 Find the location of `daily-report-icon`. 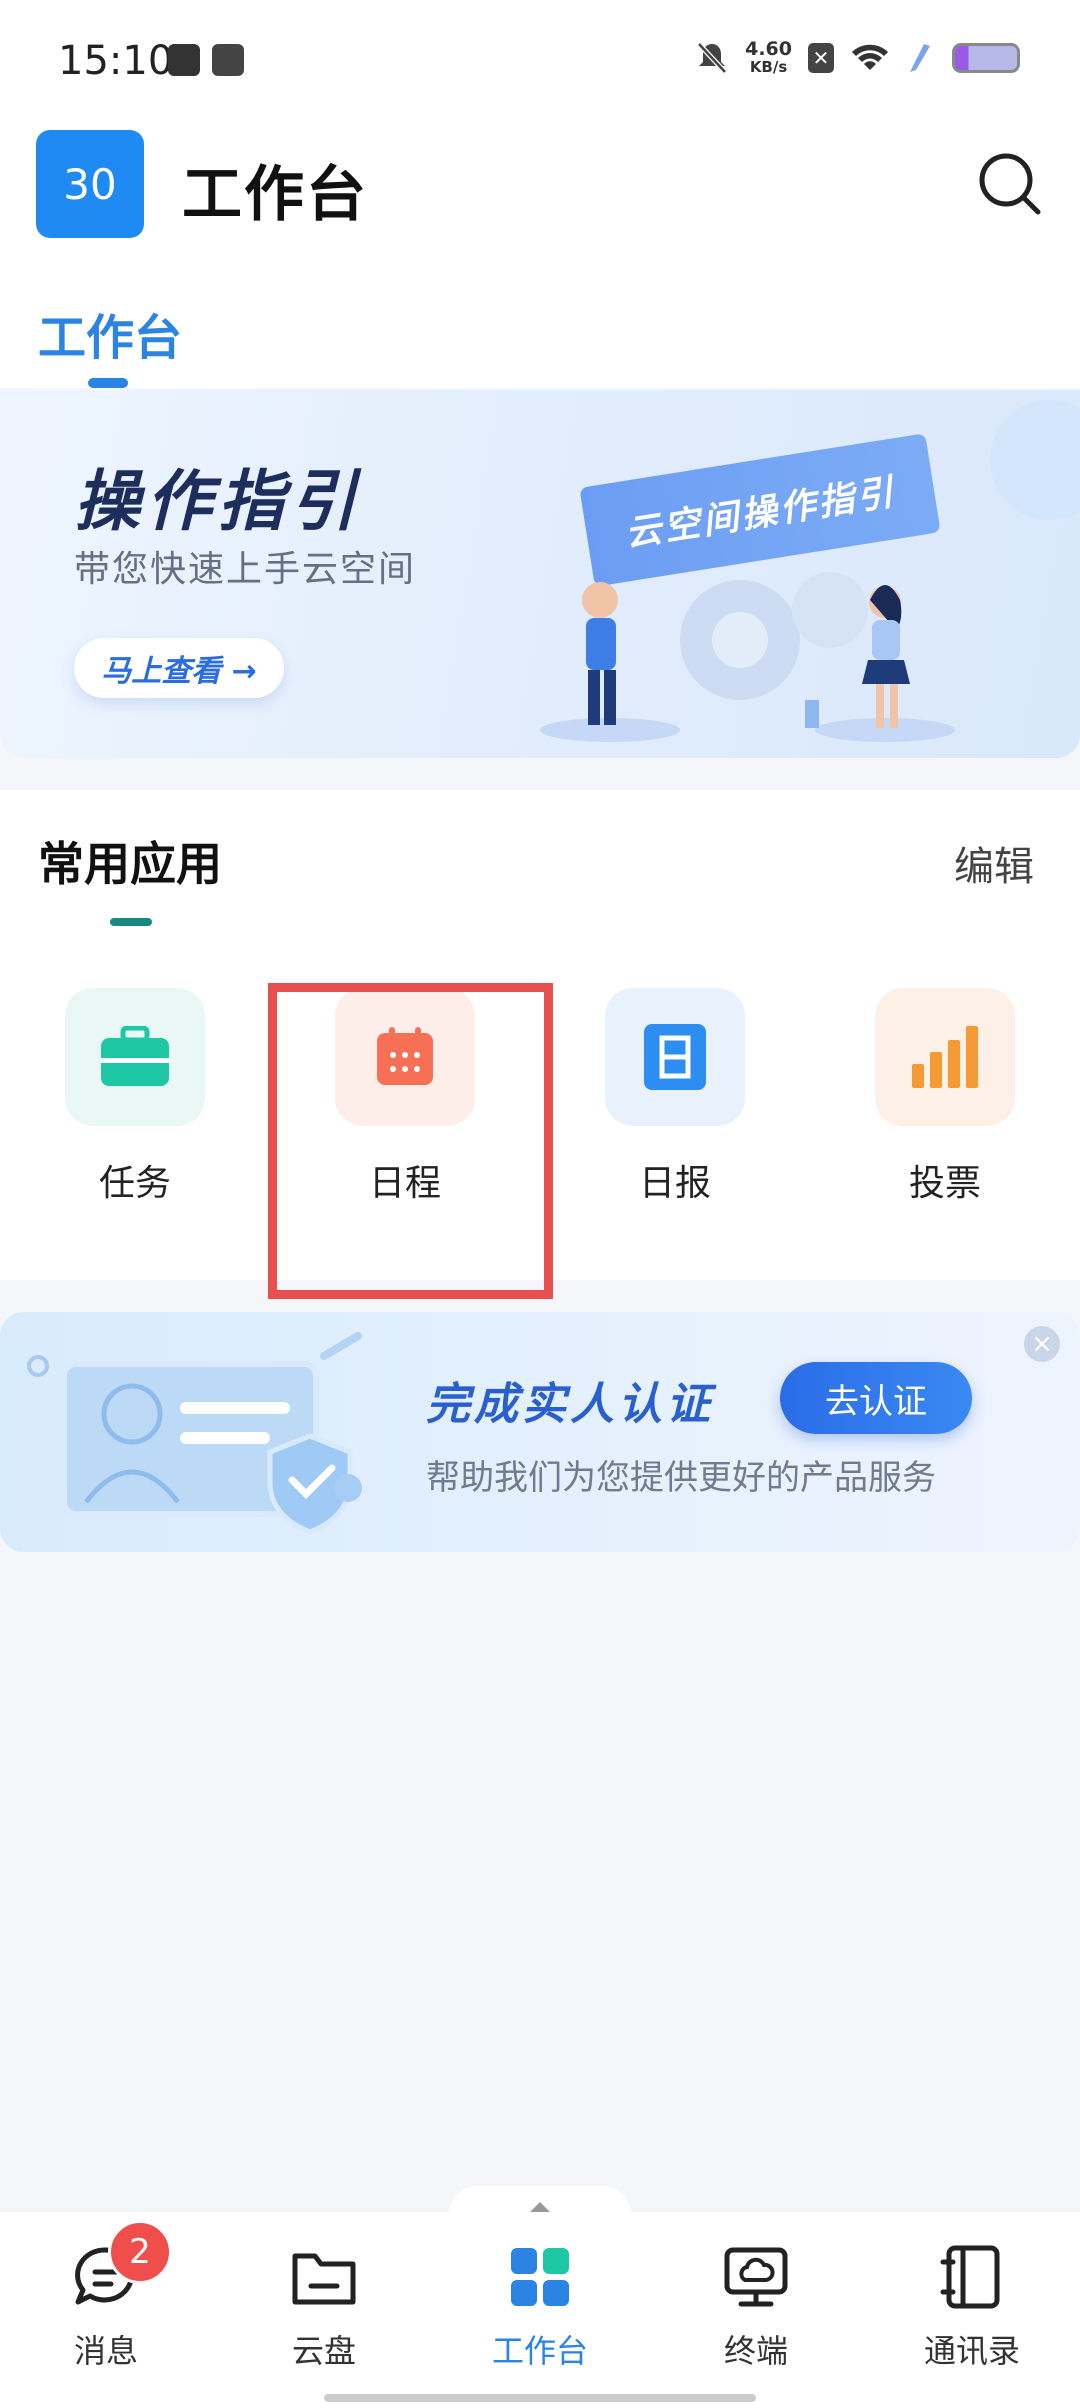

daily-report-icon is located at coordinates (675, 1057).